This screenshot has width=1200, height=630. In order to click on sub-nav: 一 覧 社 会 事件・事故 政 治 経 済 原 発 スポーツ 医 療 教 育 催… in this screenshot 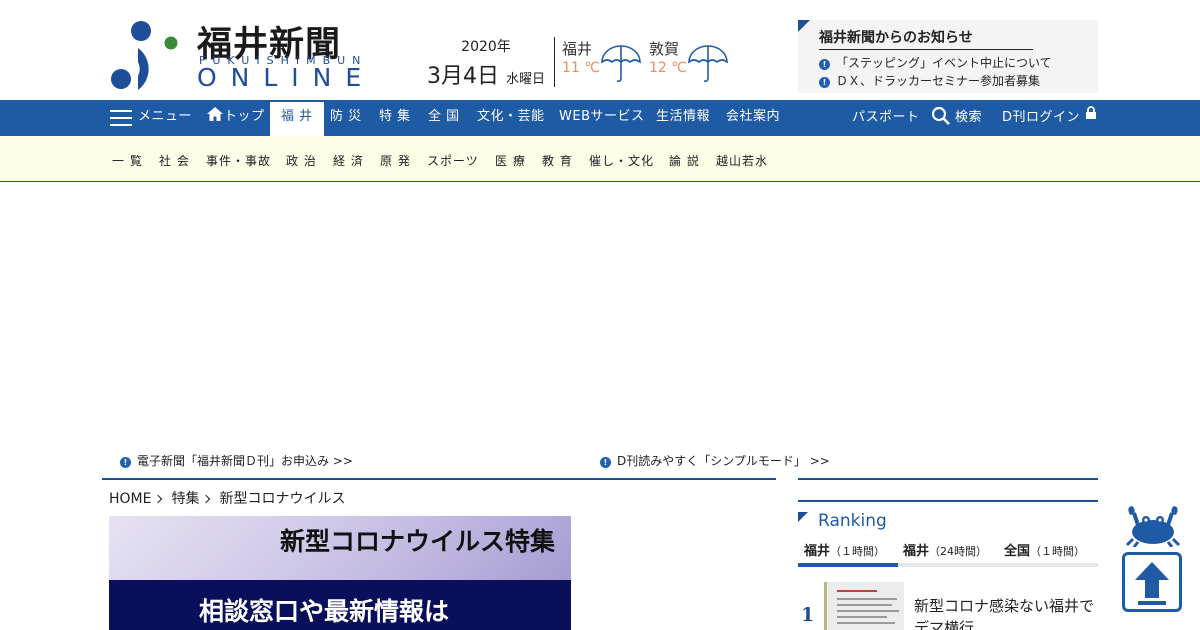, I will do `click(600, 159)`.